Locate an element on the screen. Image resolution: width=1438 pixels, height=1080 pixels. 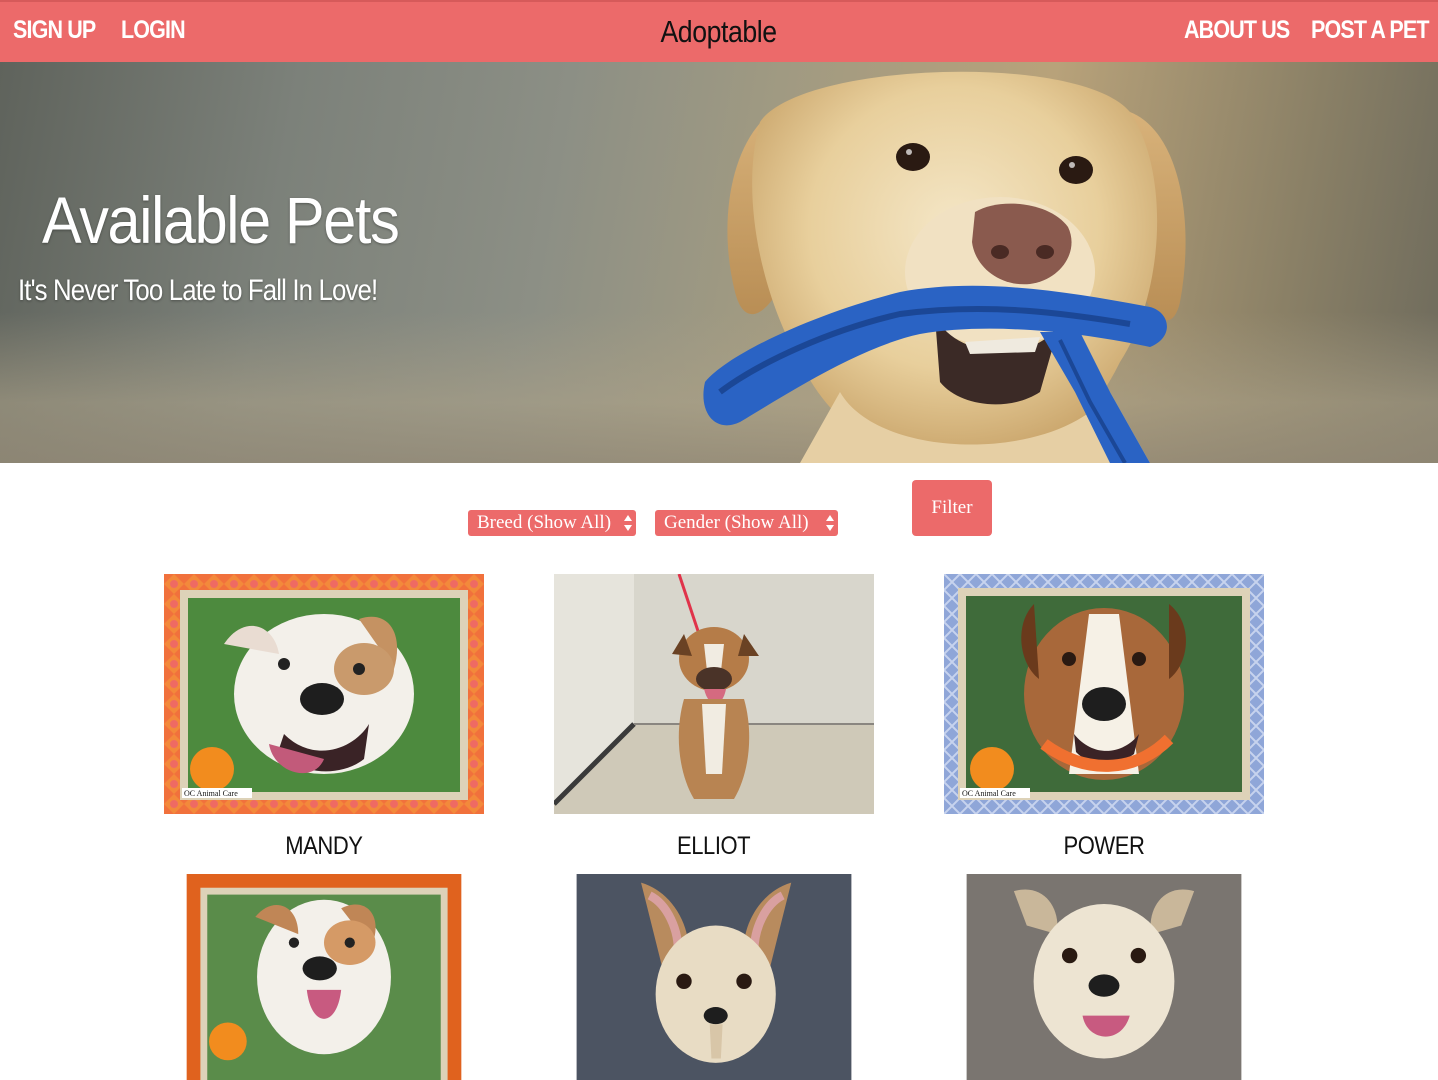
brand-text: Adoptable is located at coordinates (719, 32).